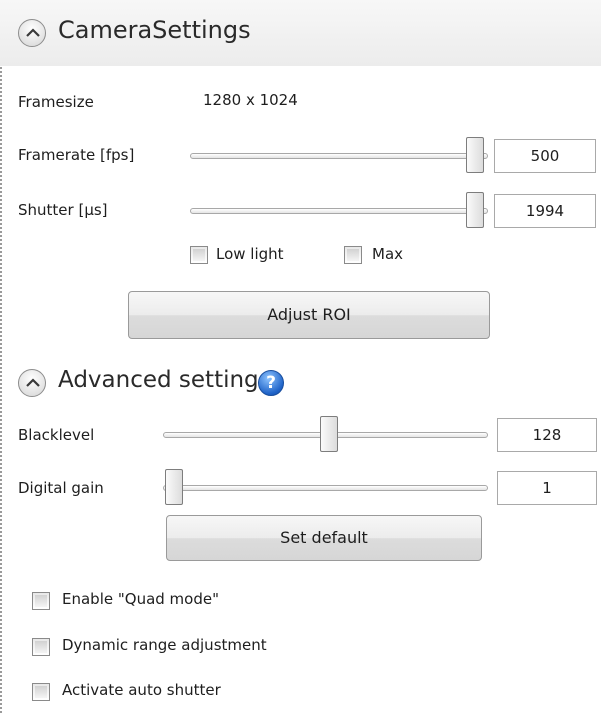  Describe the element at coordinates (545, 156) in the screenshot. I see `framerate-input: 500` at that location.